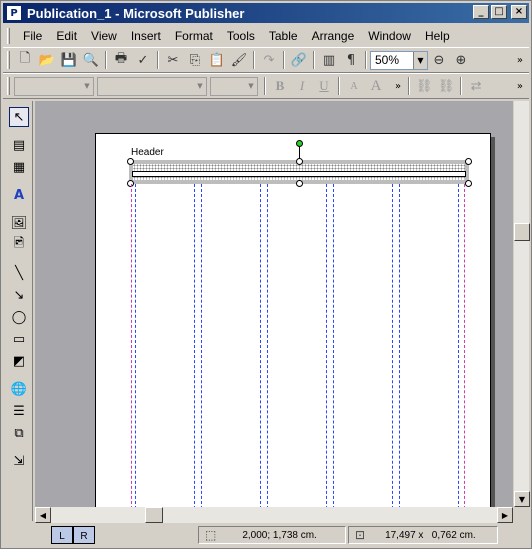 Image resolution: width=532 pixels, height=549 pixels. I want to click on menu-grip, so click(8, 36).